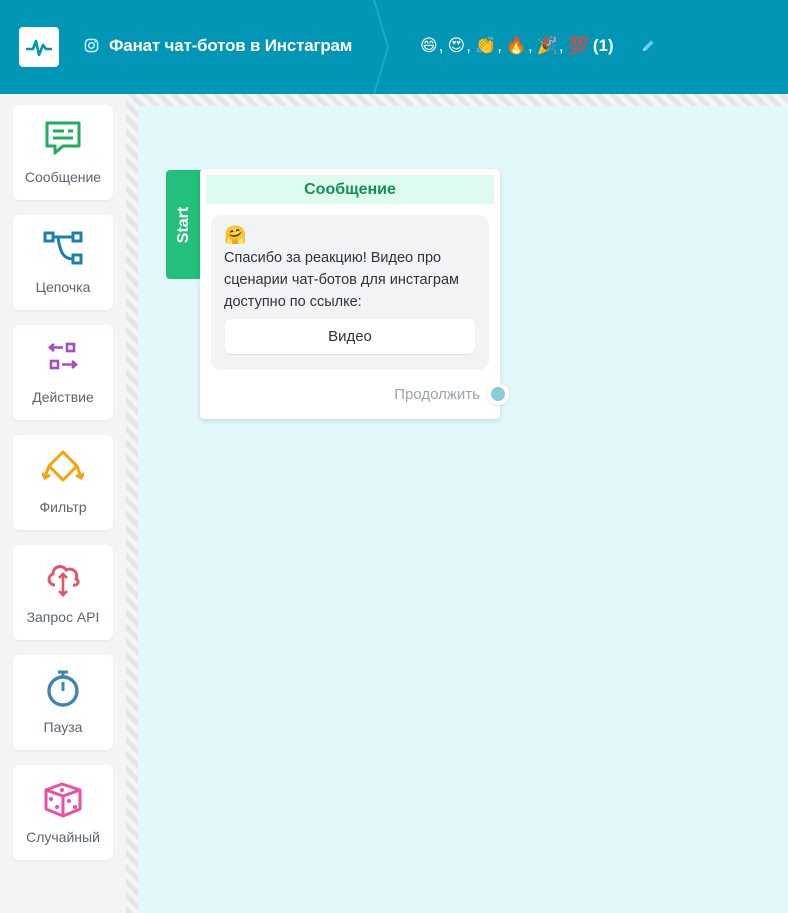 Image resolution: width=788 pixels, height=913 pixels. Describe the element at coordinates (578, 45) in the screenshot. I see `trigger-emoji: 💯` at that location.